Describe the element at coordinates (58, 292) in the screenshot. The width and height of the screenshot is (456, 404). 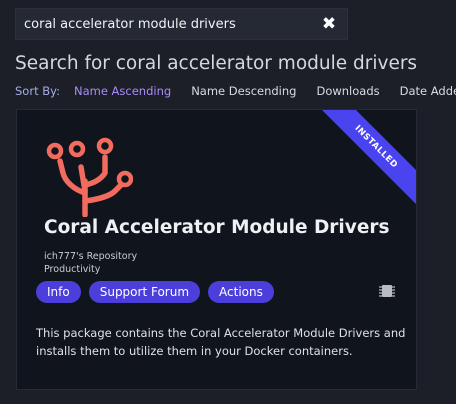
I see `info-button: Info` at that location.